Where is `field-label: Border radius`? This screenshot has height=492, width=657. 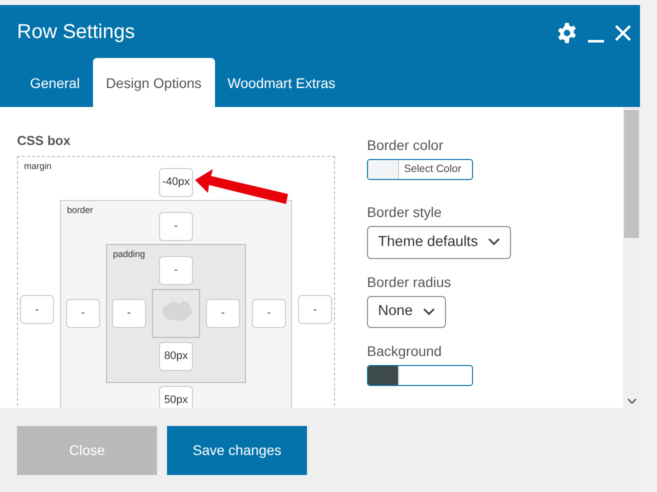 field-label: Border radius is located at coordinates (409, 282).